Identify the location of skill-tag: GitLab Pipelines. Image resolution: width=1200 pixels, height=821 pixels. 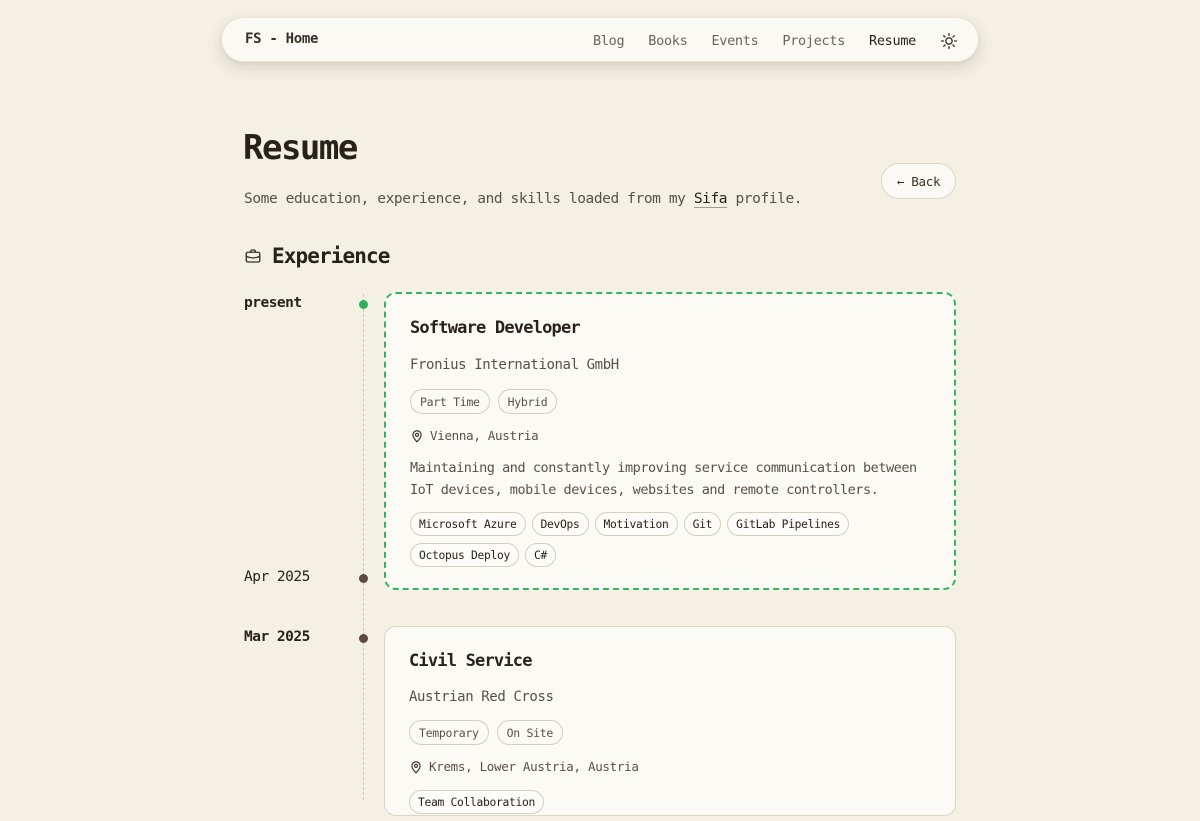
(788, 524).